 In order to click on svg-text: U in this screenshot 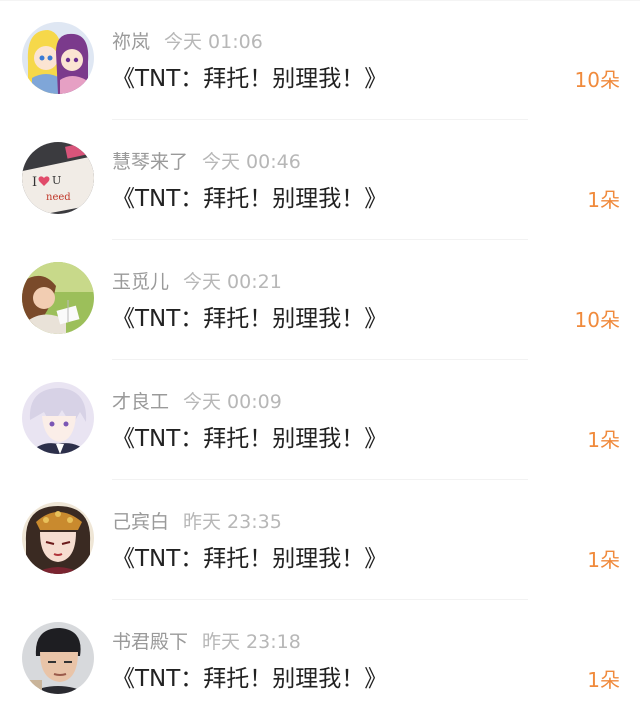, I will do `click(56, 180)`.